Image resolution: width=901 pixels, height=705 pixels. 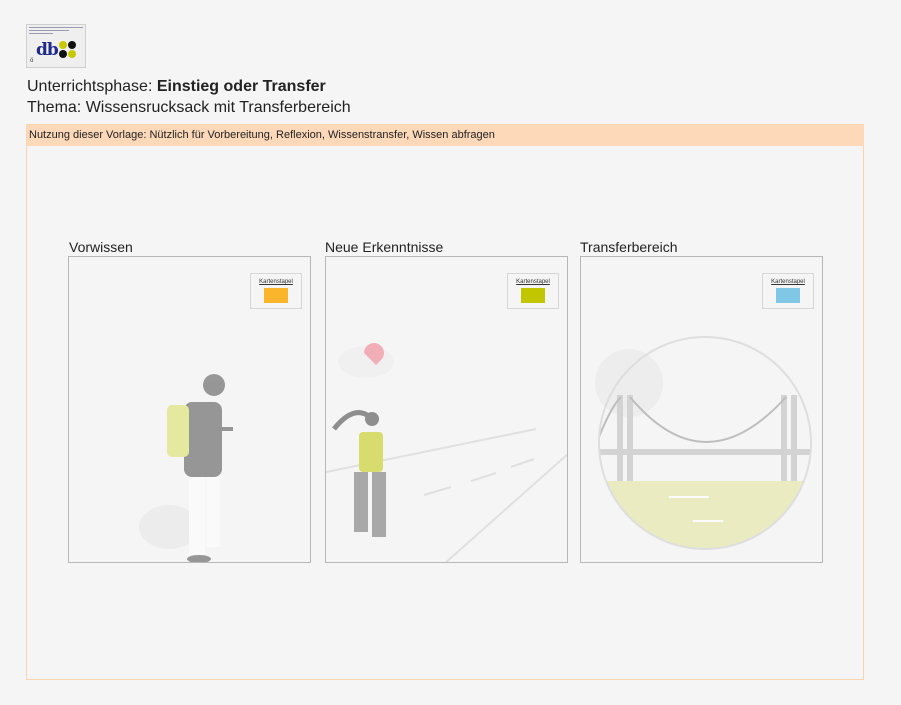 I want to click on panel-neue-erkenntnisse: Kartenstapel, so click(x=446, y=409).